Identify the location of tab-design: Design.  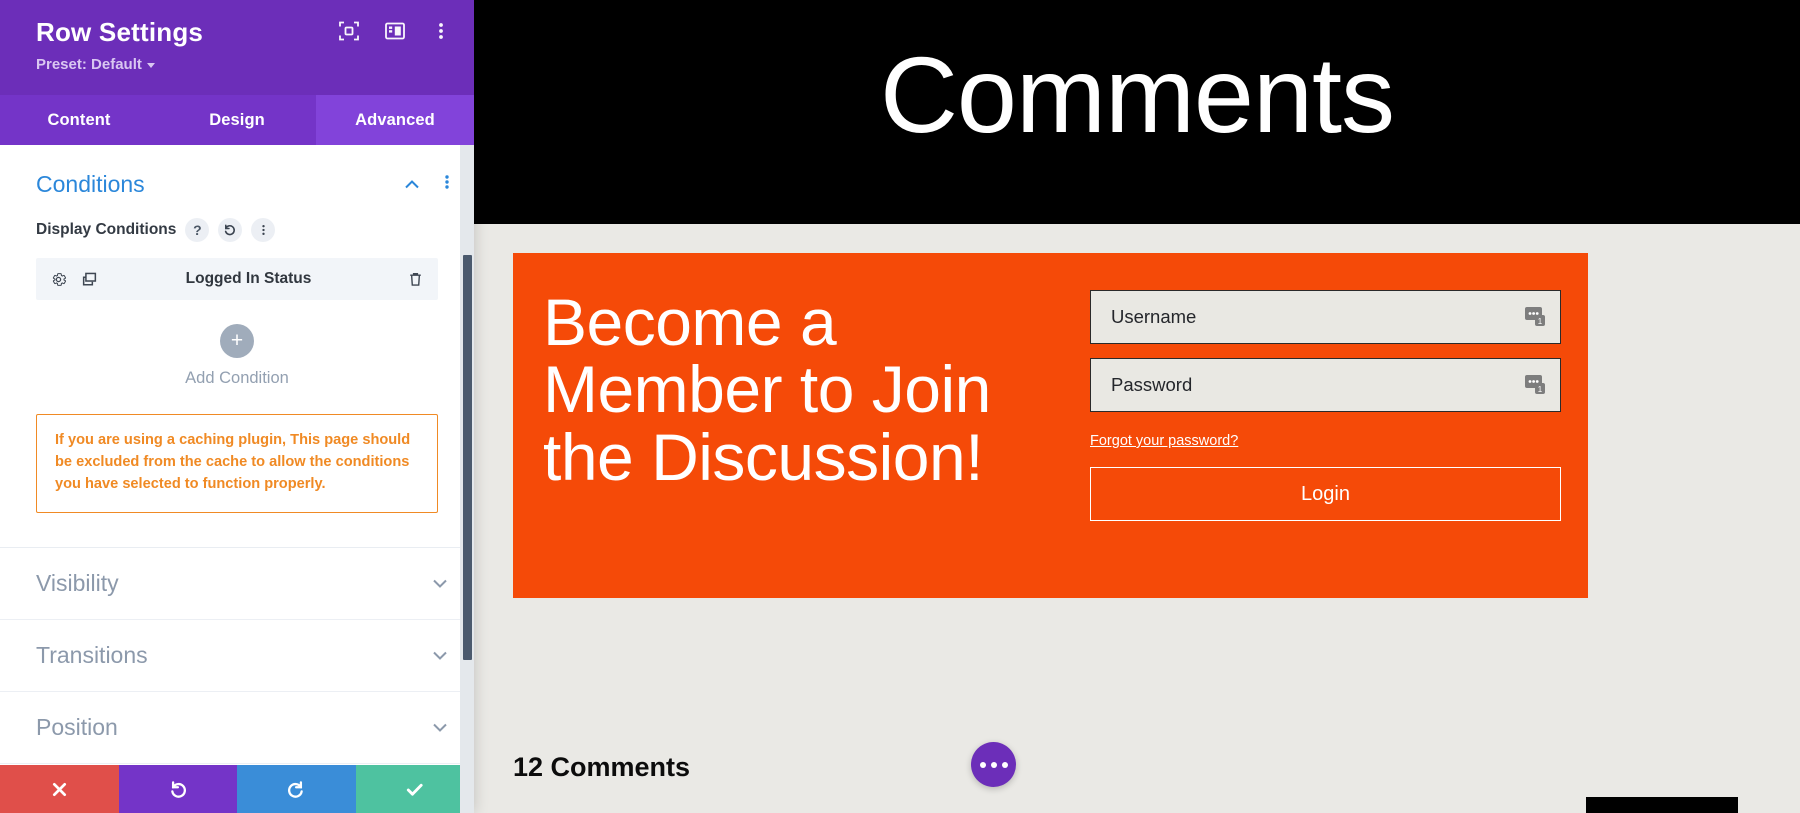
(237, 120).